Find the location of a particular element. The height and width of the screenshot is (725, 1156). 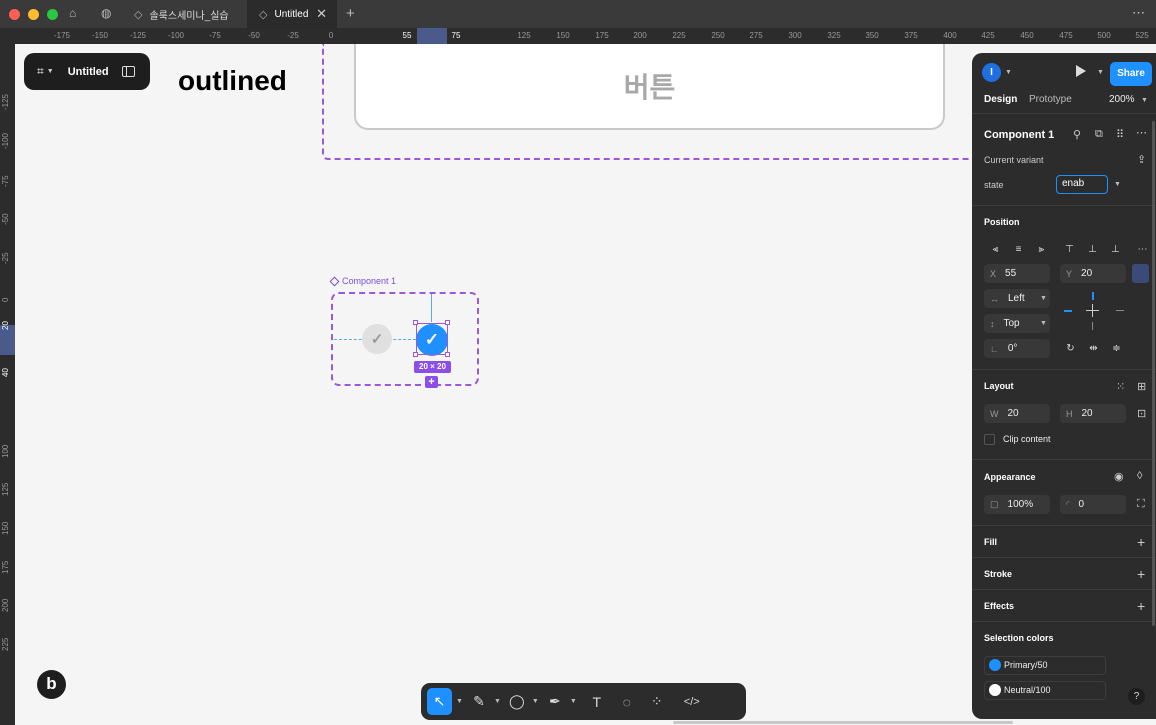

text-tool: T is located at coordinates (597, 701).